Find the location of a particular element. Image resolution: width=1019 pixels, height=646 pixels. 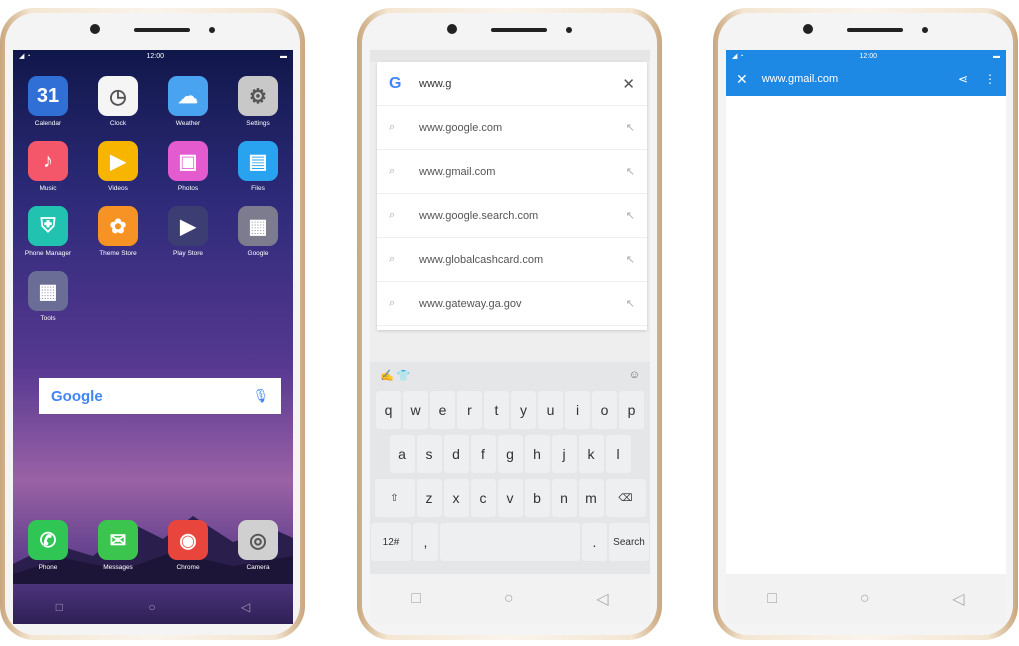

battery-icon: ▬ is located at coordinates (283, 56).